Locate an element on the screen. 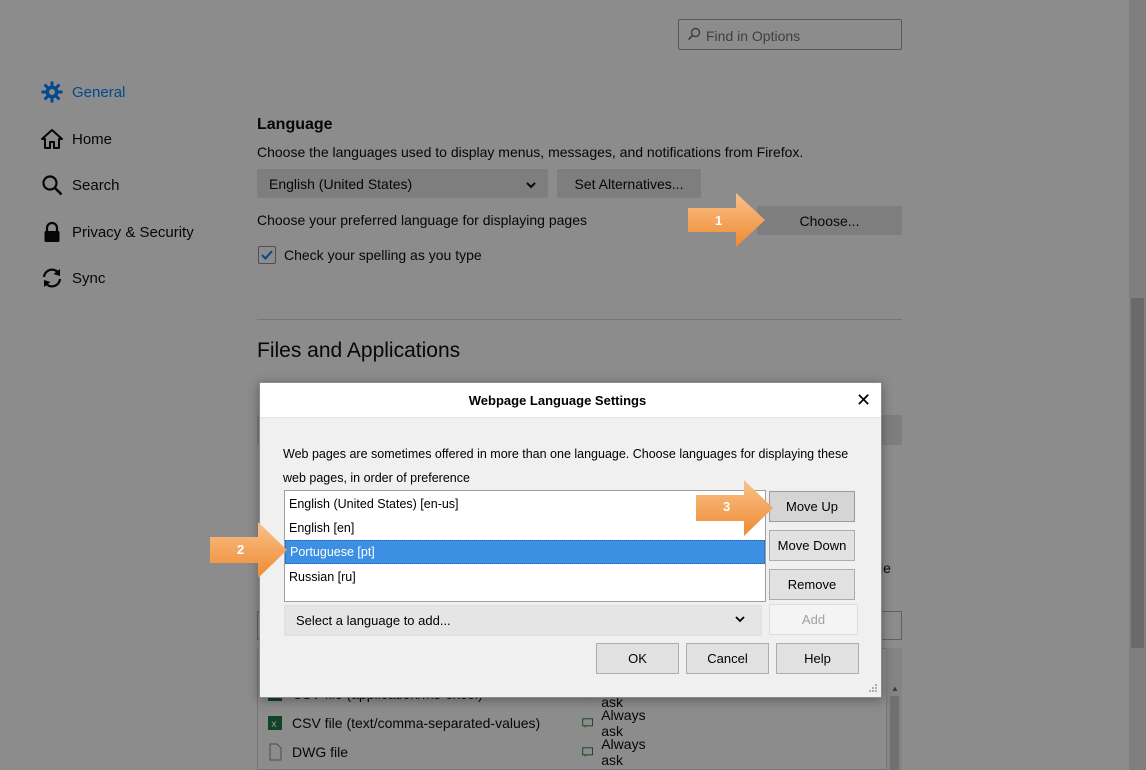  add-language-button: Add is located at coordinates (813, 619).